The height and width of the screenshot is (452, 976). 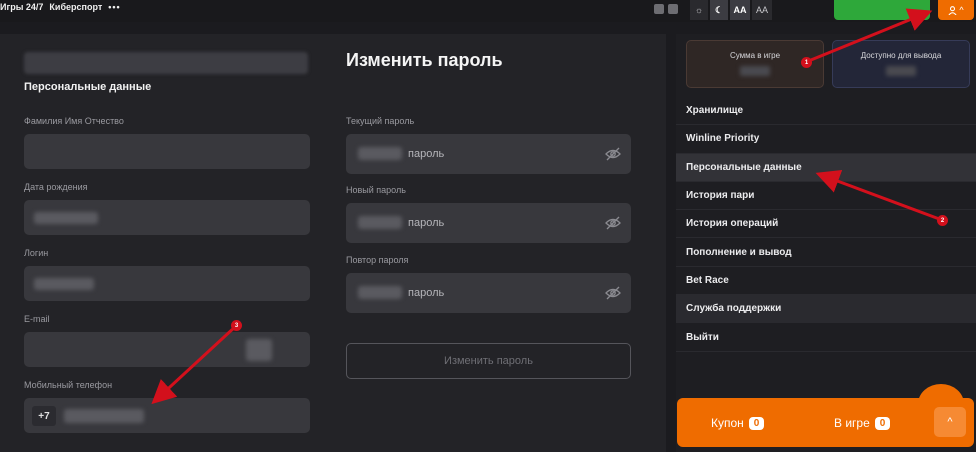 What do you see at coordinates (424, 60) in the screenshot?
I see `change-password-title: Изменить пароль` at bounding box center [424, 60].